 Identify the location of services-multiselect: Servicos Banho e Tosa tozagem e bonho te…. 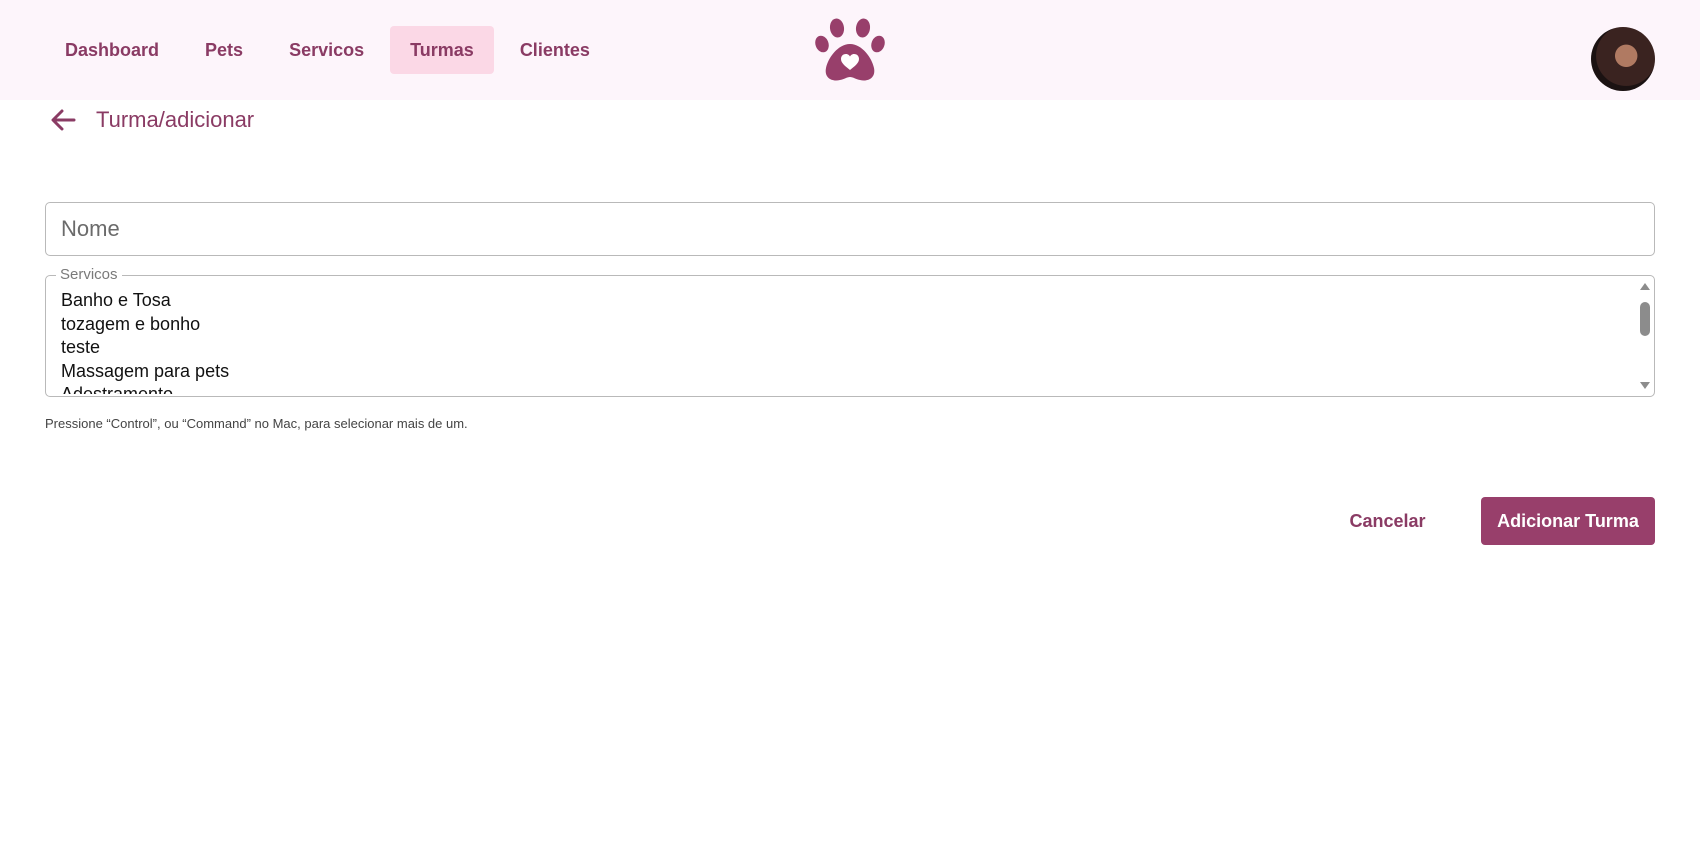
(850, 331).